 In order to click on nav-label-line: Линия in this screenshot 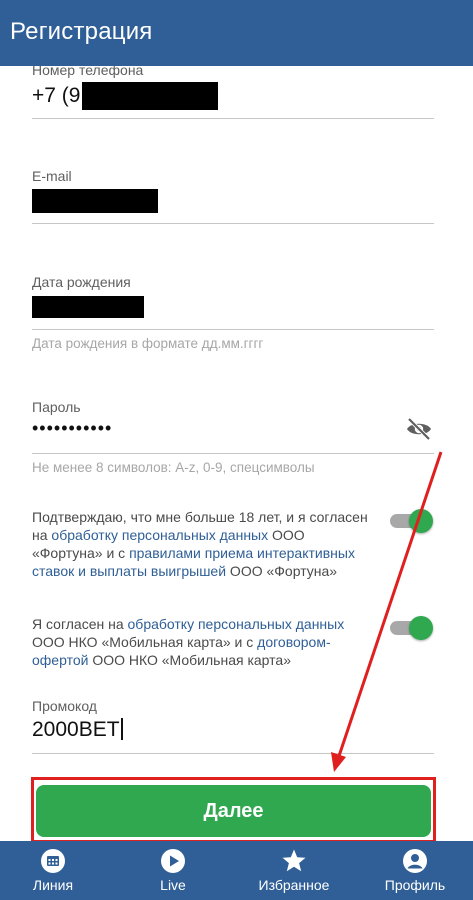, I will do `click(53, 885)`.